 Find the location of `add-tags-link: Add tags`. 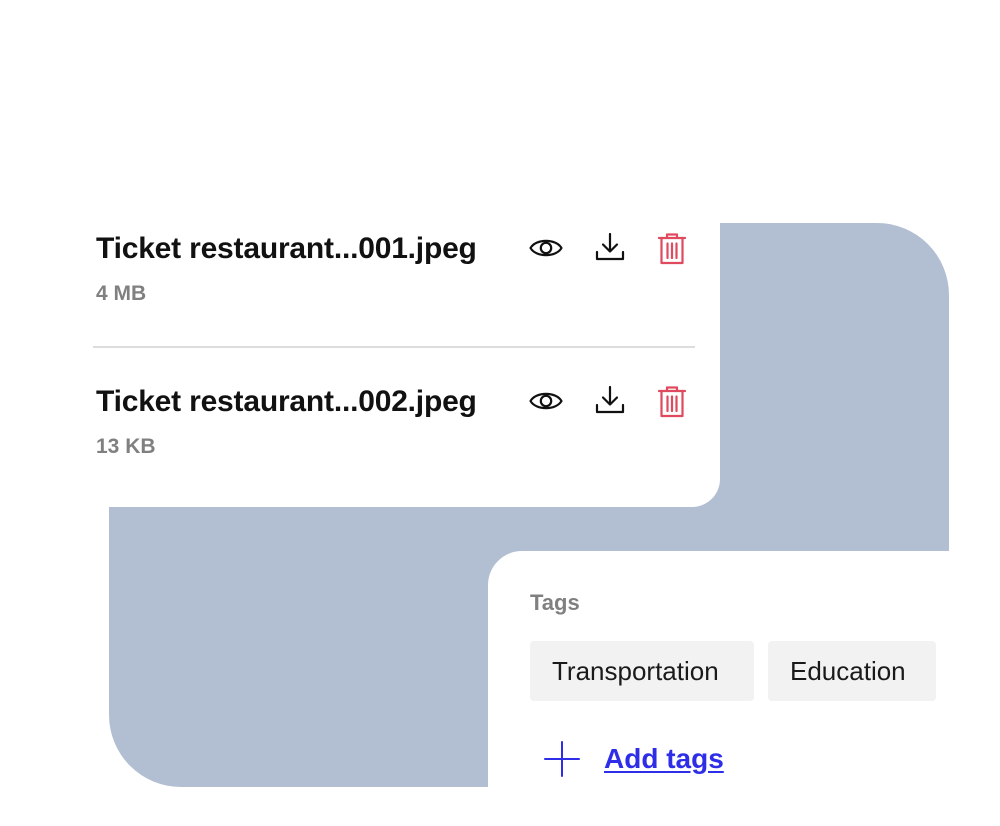

add-tags-link: Add tags is located at coordinates (664, 759).